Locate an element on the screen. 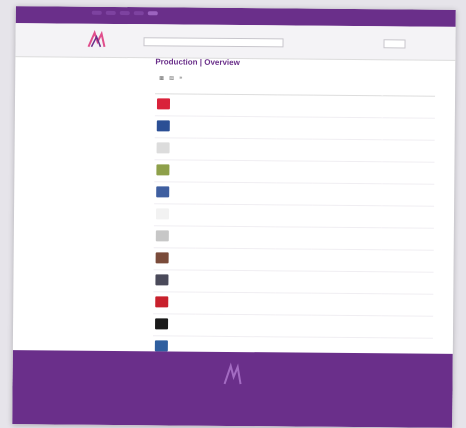 Image resolution: width=466 pixels, height=428 pixels. sidebar-link is located at coordinates (95, 62).